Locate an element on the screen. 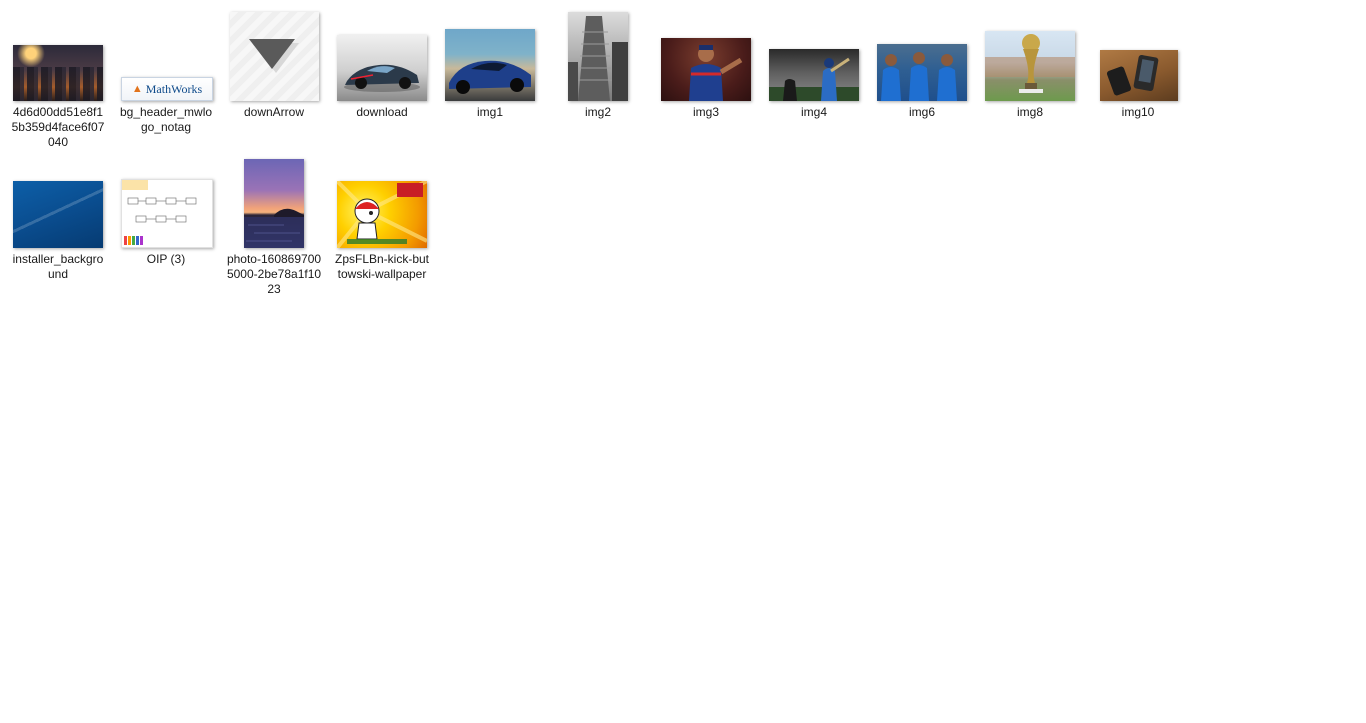  file-name: downArrow is located at coordinates (274, 112).